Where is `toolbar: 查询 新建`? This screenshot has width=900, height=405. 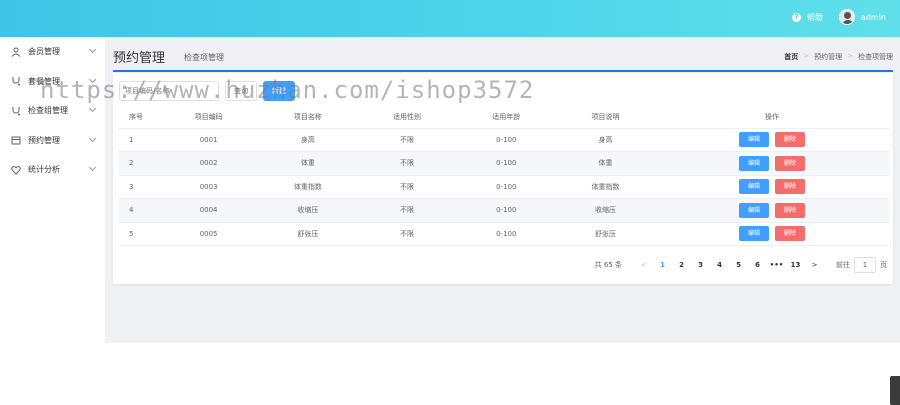 toolbar: 查询 新建 is located at coordinates (207, 91).